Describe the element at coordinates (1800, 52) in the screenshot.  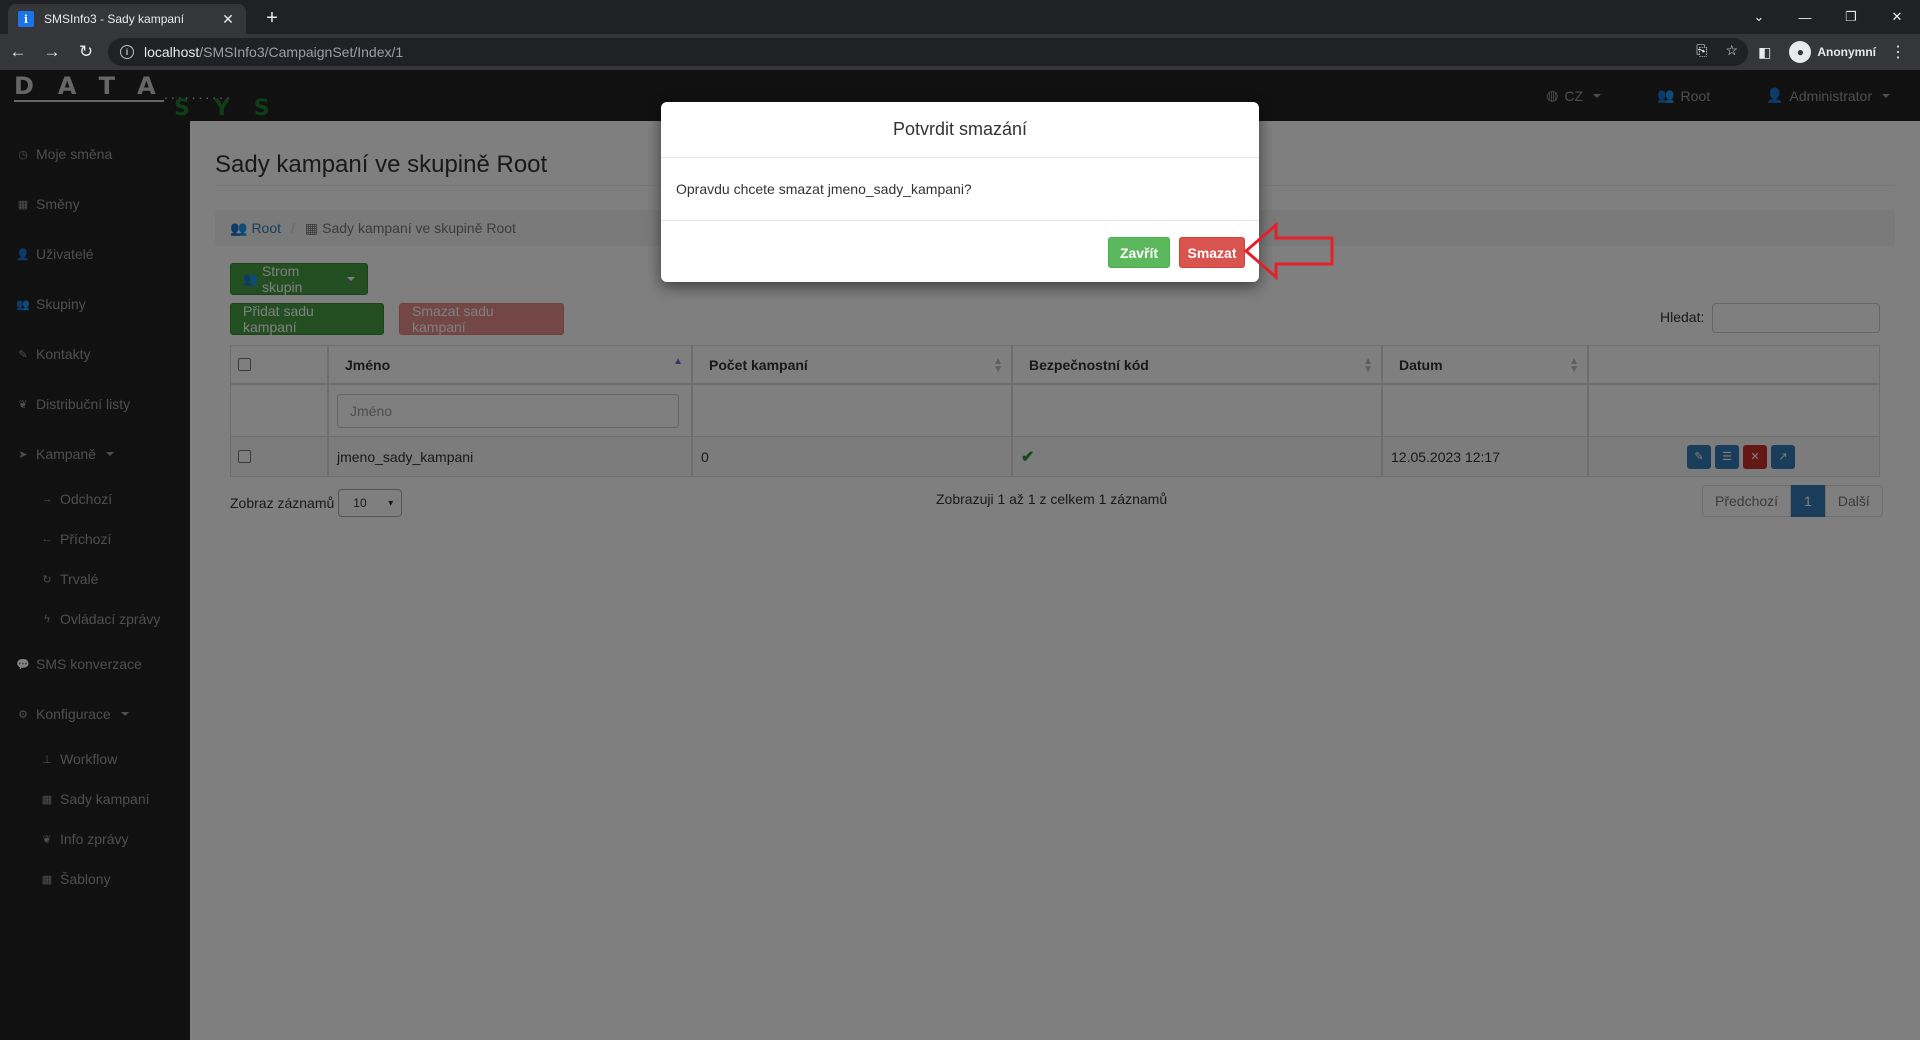
I see `incognito-icon: ●` at that location.